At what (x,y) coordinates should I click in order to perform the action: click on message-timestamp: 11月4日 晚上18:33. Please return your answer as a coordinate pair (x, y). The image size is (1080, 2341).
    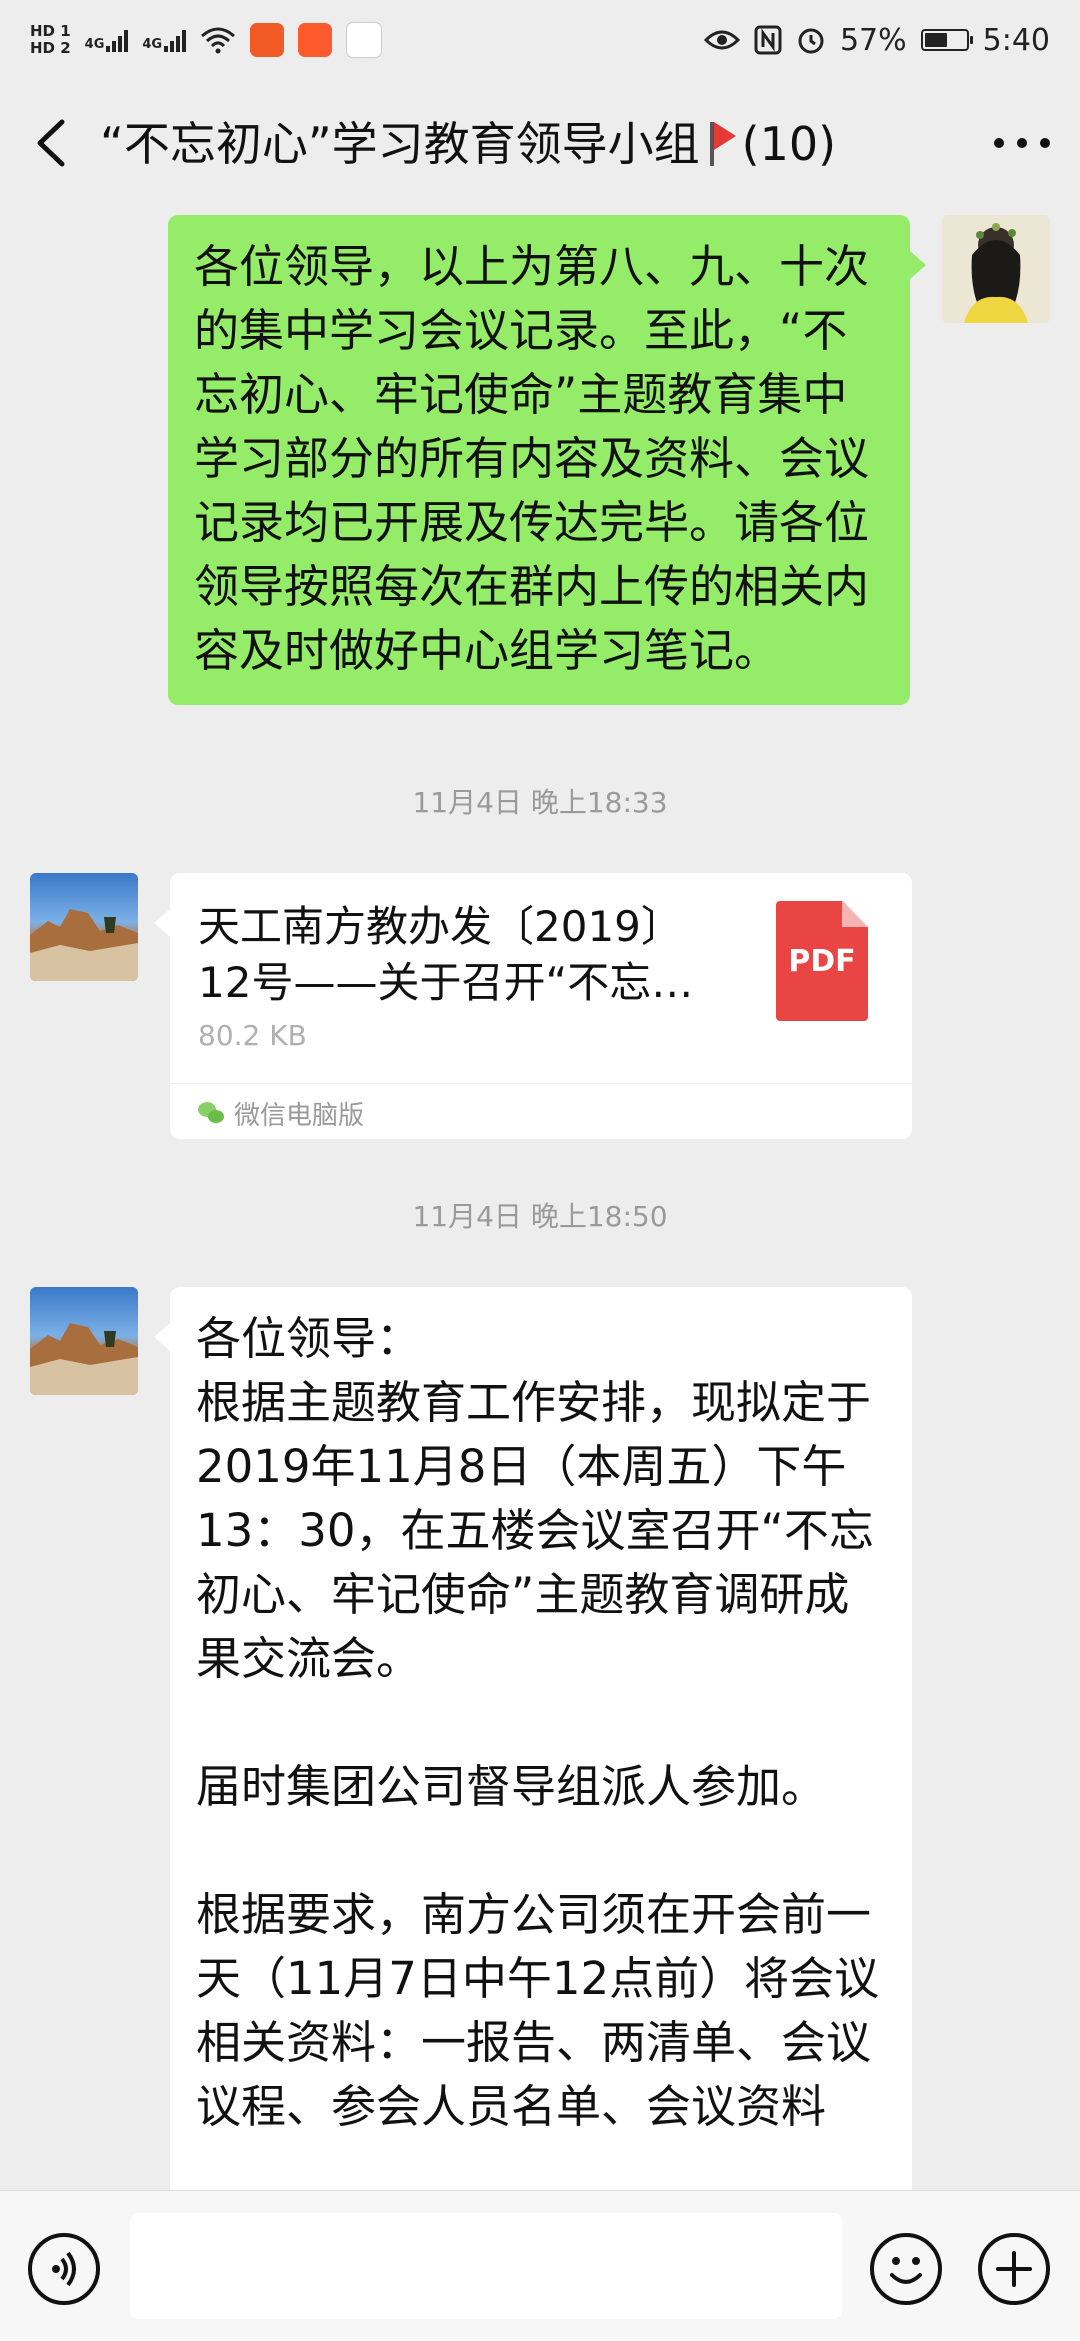
    Looking at the image, I should click on (540, 802).